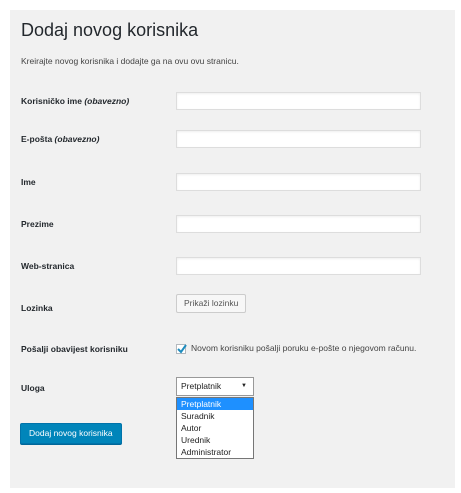  Describe the element at coordinates (298, 182) in the screenshot. I see `first-name-input` at that location.